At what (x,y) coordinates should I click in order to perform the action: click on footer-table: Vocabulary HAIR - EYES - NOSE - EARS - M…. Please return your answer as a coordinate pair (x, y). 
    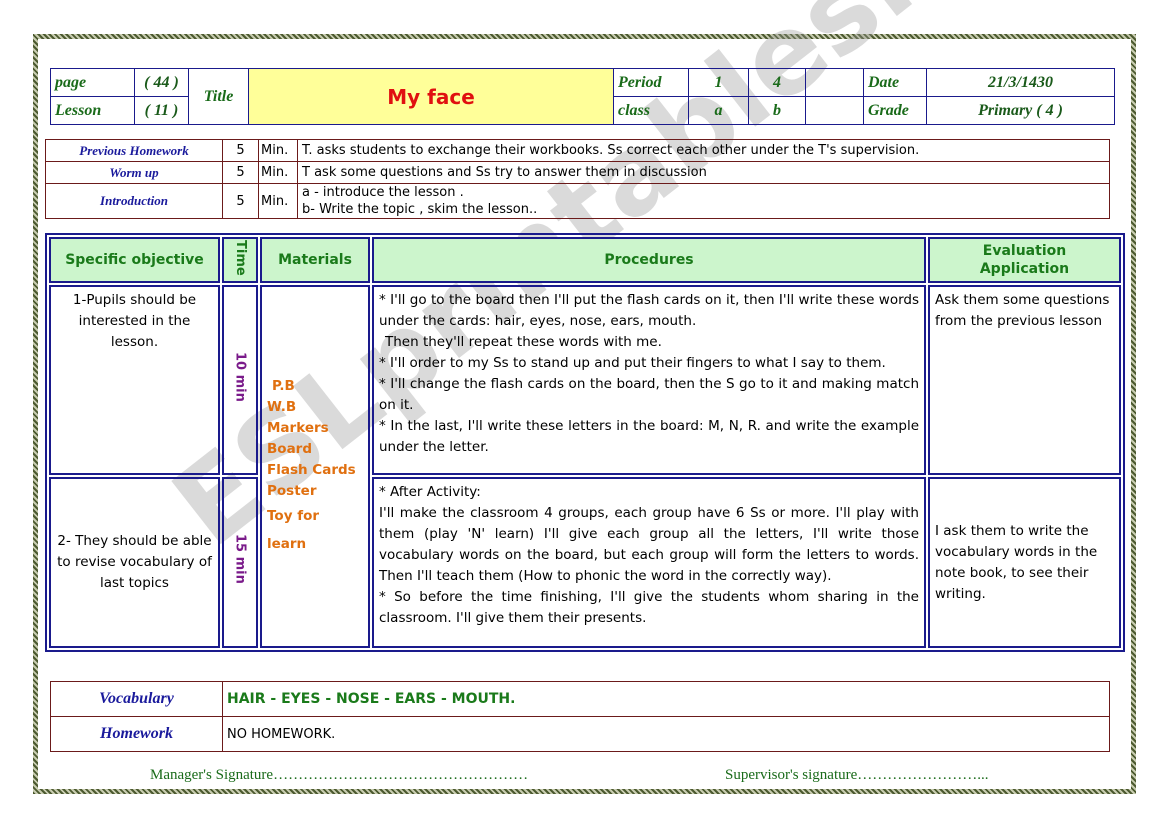
    Looking at the image, I should click on (580, 716).